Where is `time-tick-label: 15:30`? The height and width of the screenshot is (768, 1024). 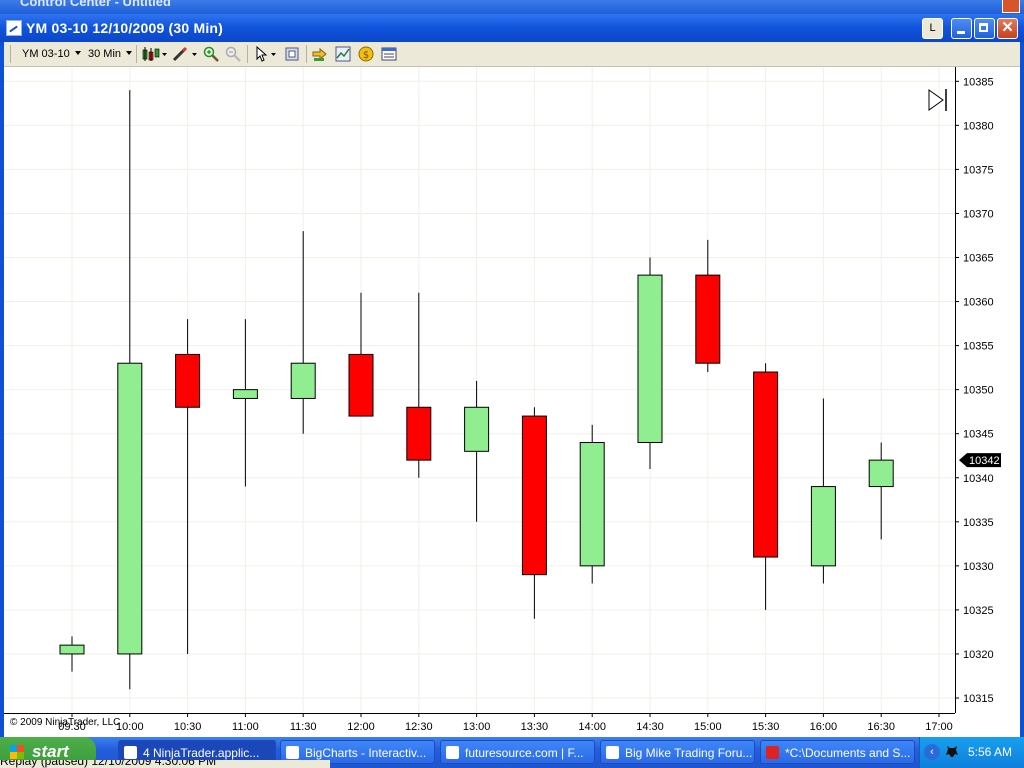 time-tick-label: 15:30 is located at coordinates (766, 727).